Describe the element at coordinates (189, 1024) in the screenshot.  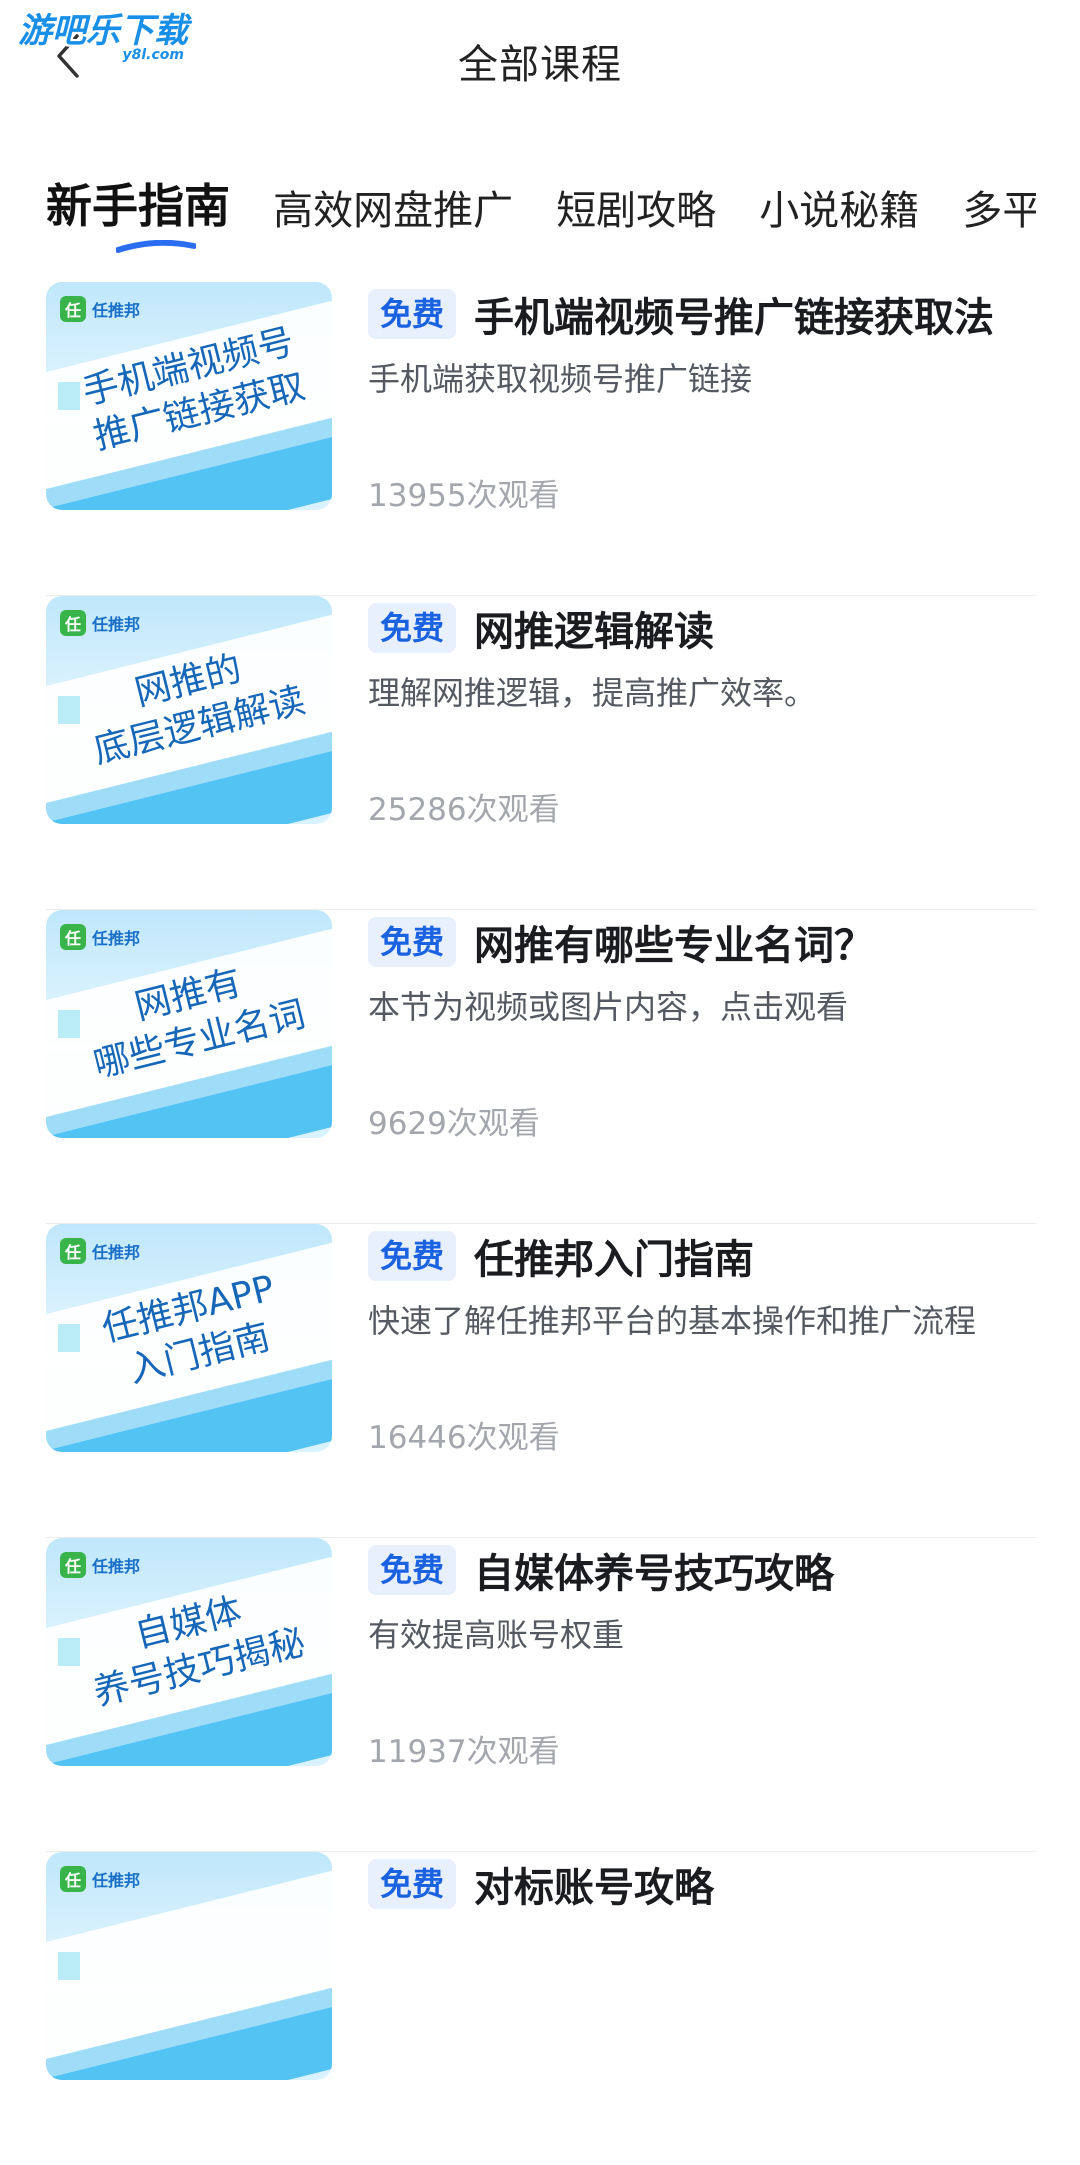
I see `course-thumbnail: 任 任推邦 网推有 哪些专业名词` at that location.